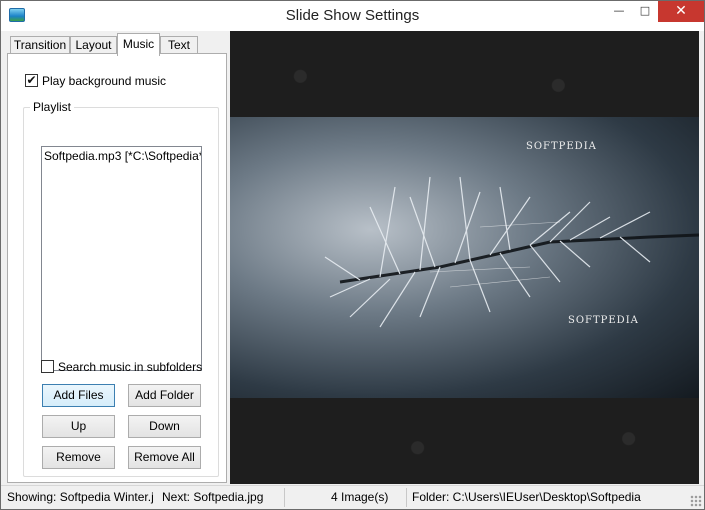 The height and width of the screenshot is (510, 705). I want to click on maximize-button: □, so click(645, 11).